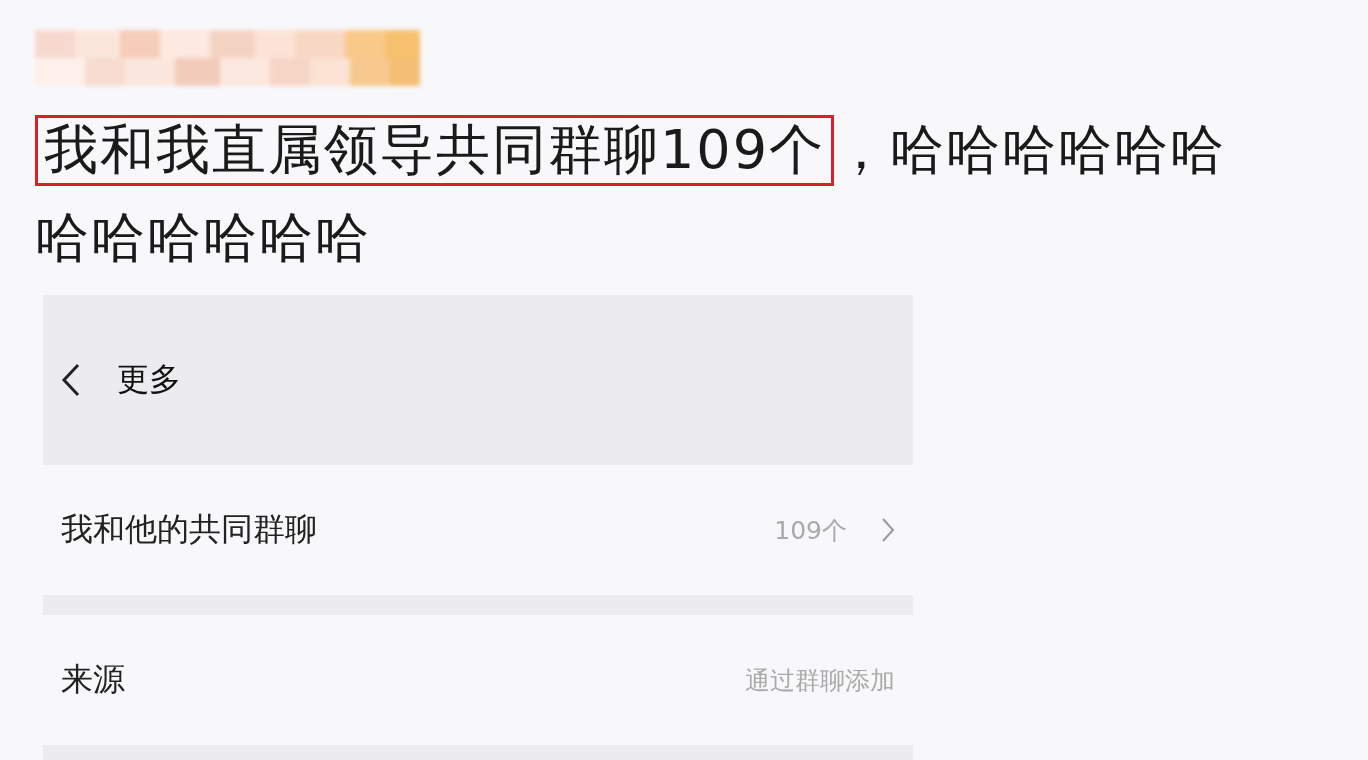 This screenshot has width=1368, height=760. Describe the element at coordinates (1030, 149) in the screenshot. I see `post-text: ，哈哈哈哈哈哈` at that location.